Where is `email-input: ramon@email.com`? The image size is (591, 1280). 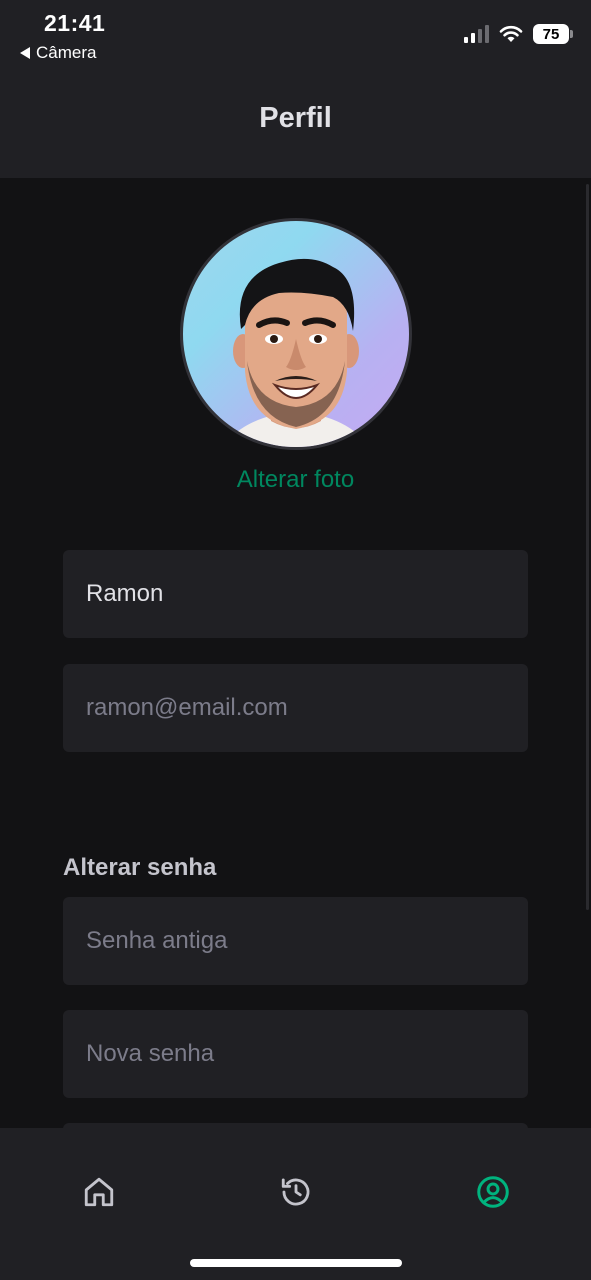
email-input: ramon@email.com is located at coordinates (295, 708).